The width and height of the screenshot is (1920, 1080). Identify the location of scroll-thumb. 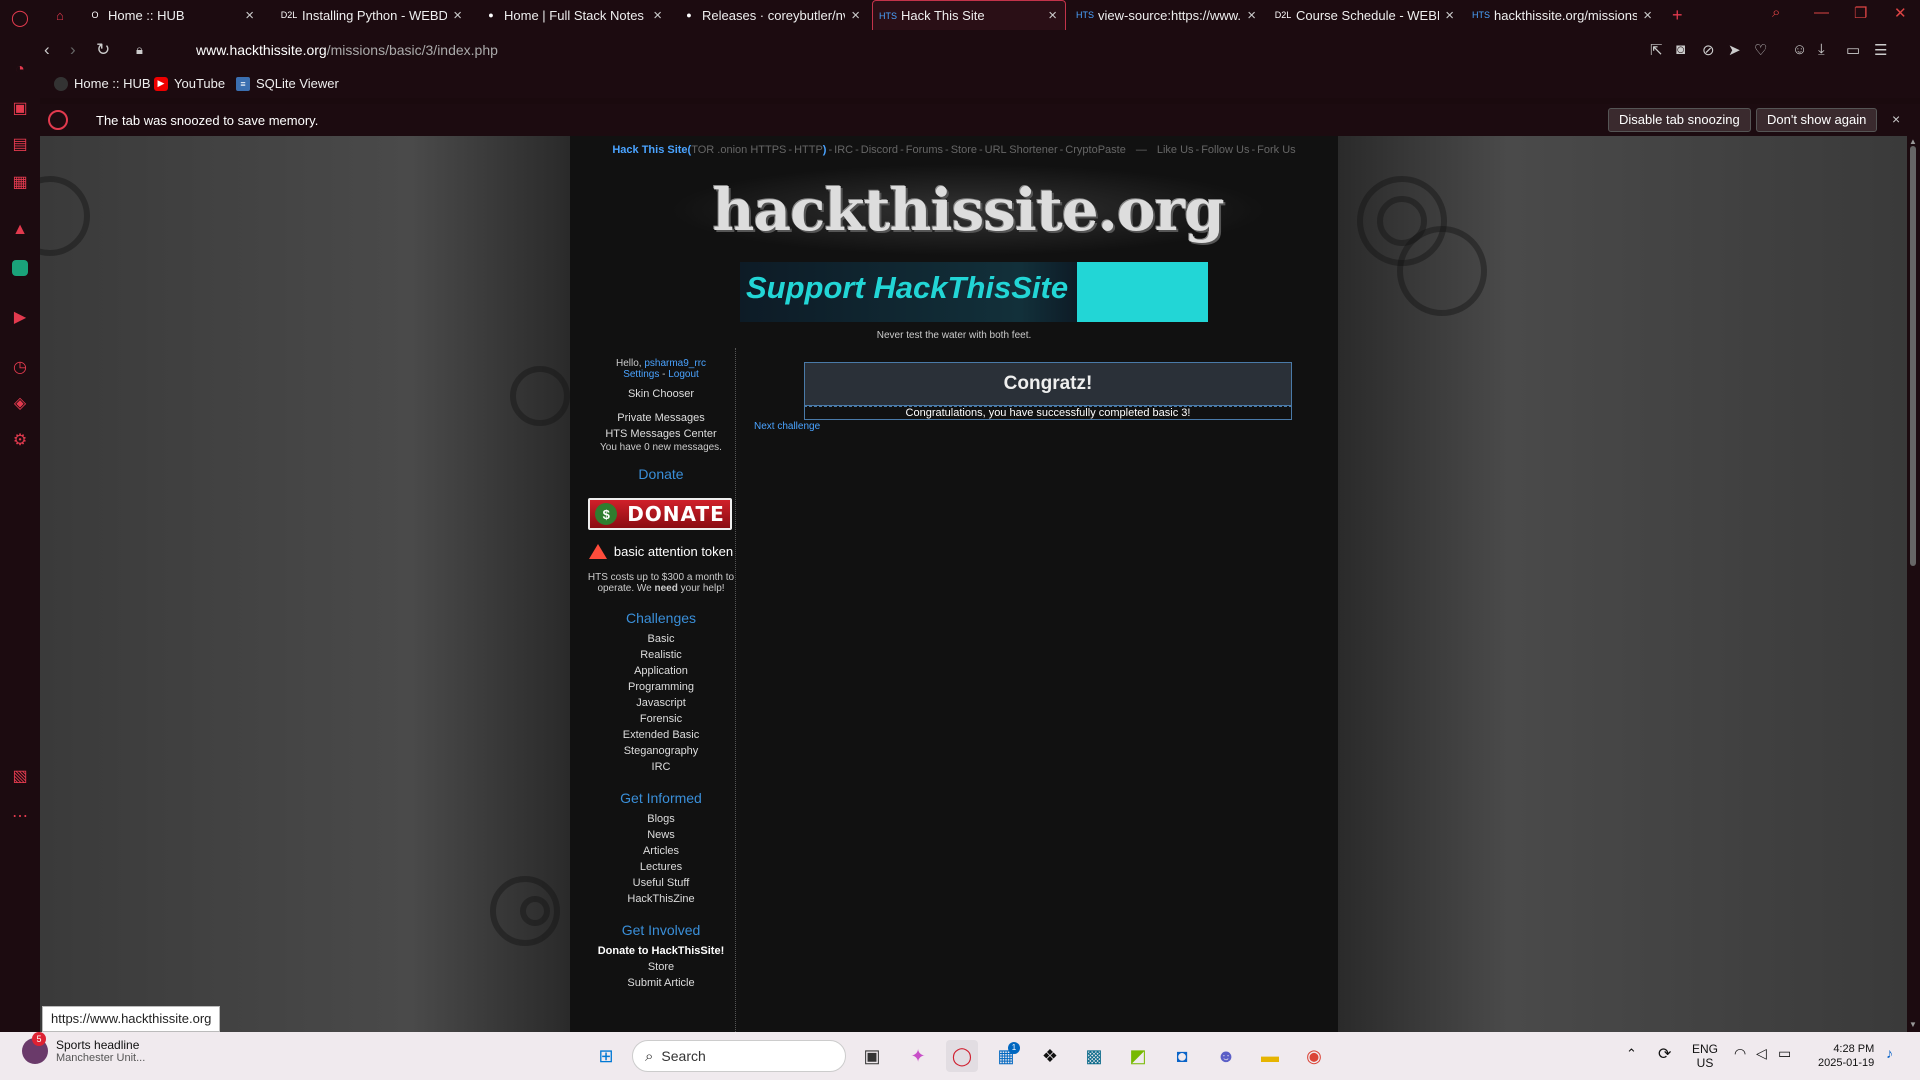
(1913, 356).